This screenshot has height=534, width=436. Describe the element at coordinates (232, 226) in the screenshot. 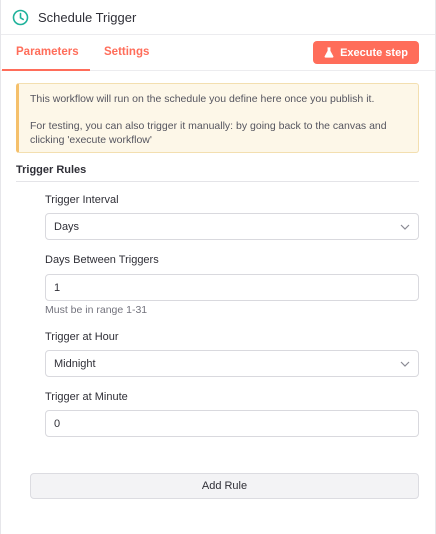

I see `trigger-interval-select: Days` at that location.